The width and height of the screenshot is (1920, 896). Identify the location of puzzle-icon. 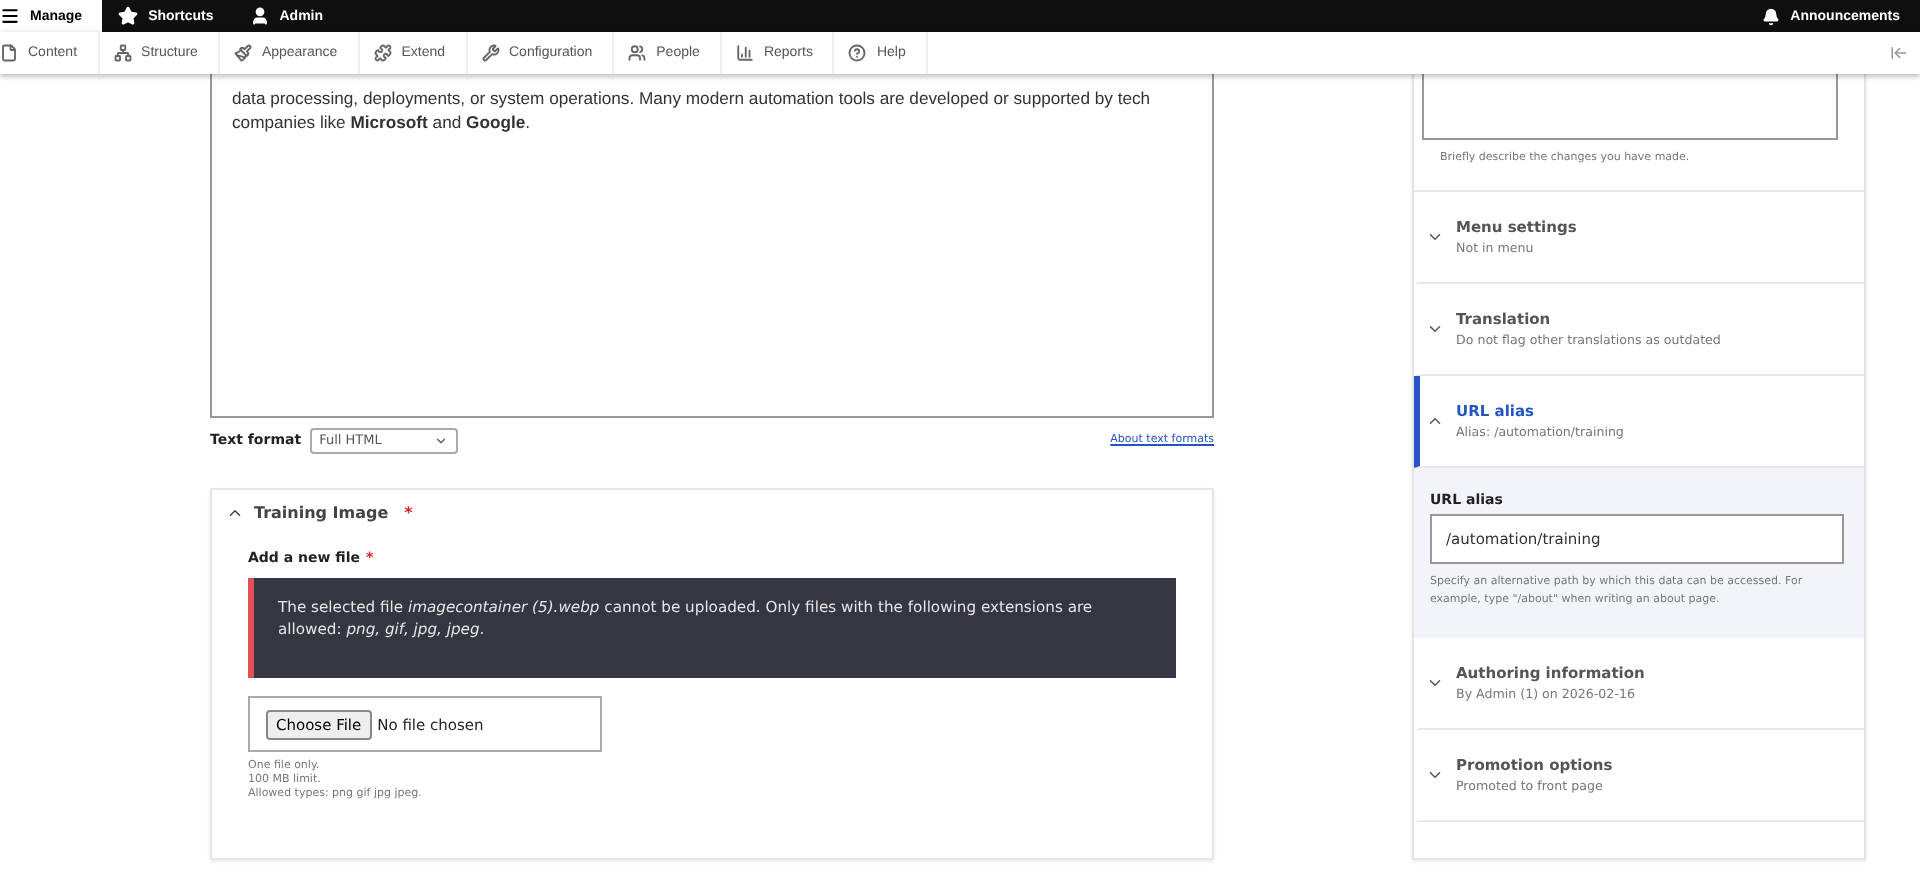
(382, 53).